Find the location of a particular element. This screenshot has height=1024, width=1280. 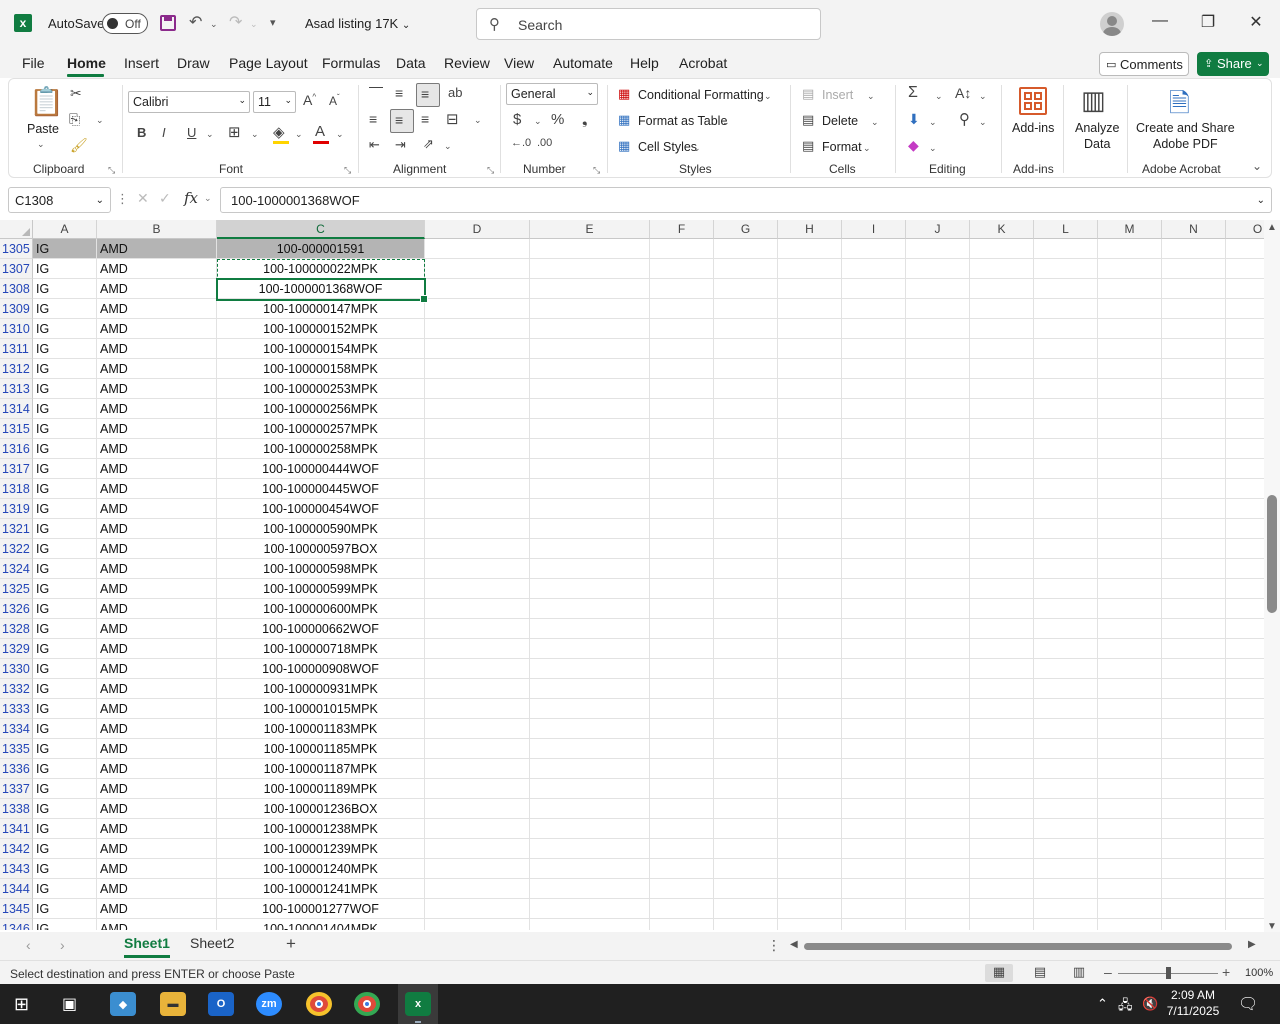

create-pdf-label-1: Create and Share is located at coordinates (1185, 128).